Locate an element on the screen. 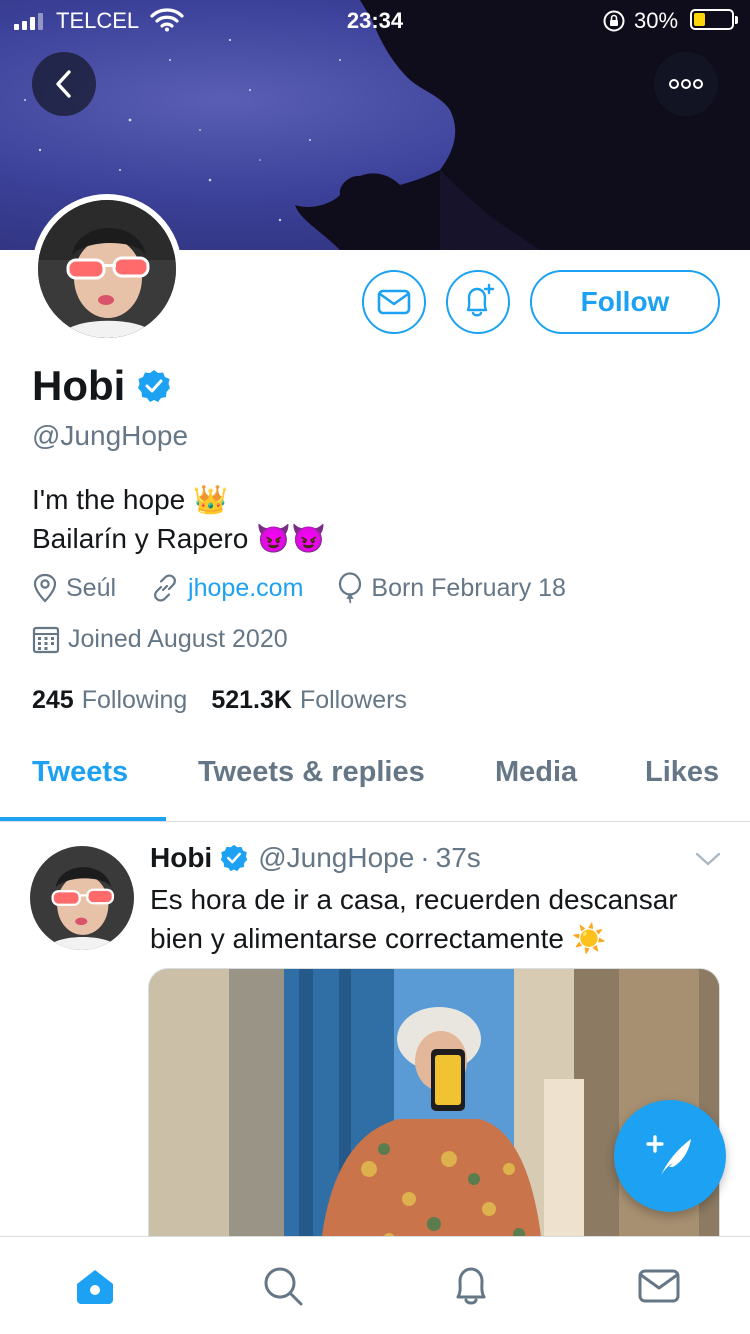  tweet-author-name: Hobi is located at coordinates (181, 858).